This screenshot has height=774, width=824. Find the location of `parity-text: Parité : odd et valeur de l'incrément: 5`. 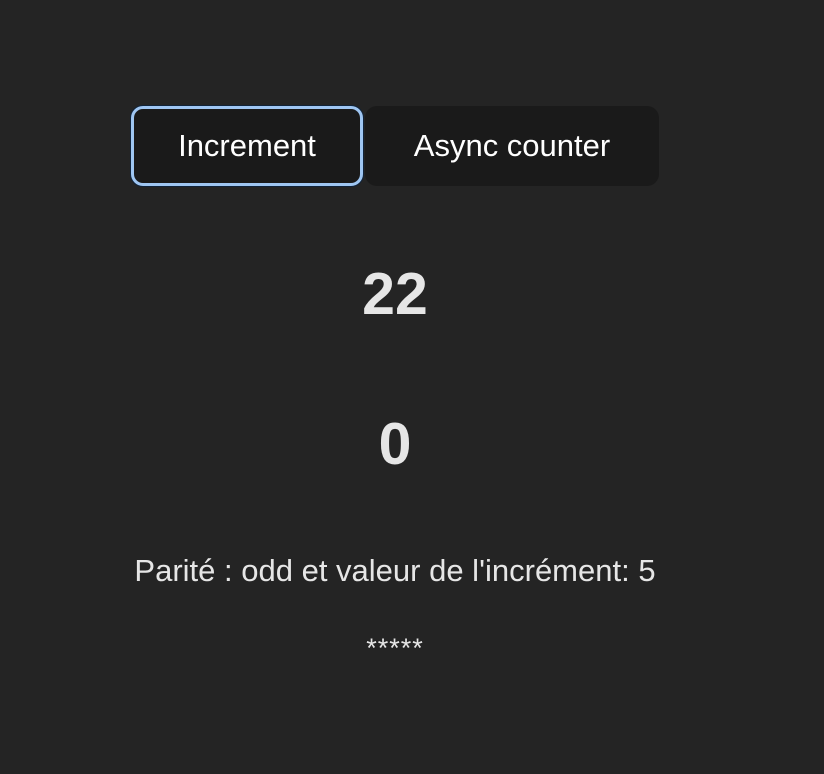

parity-text: Parité : odd et valeur de l'incrément: 5 is located at coordinates (395, 570).